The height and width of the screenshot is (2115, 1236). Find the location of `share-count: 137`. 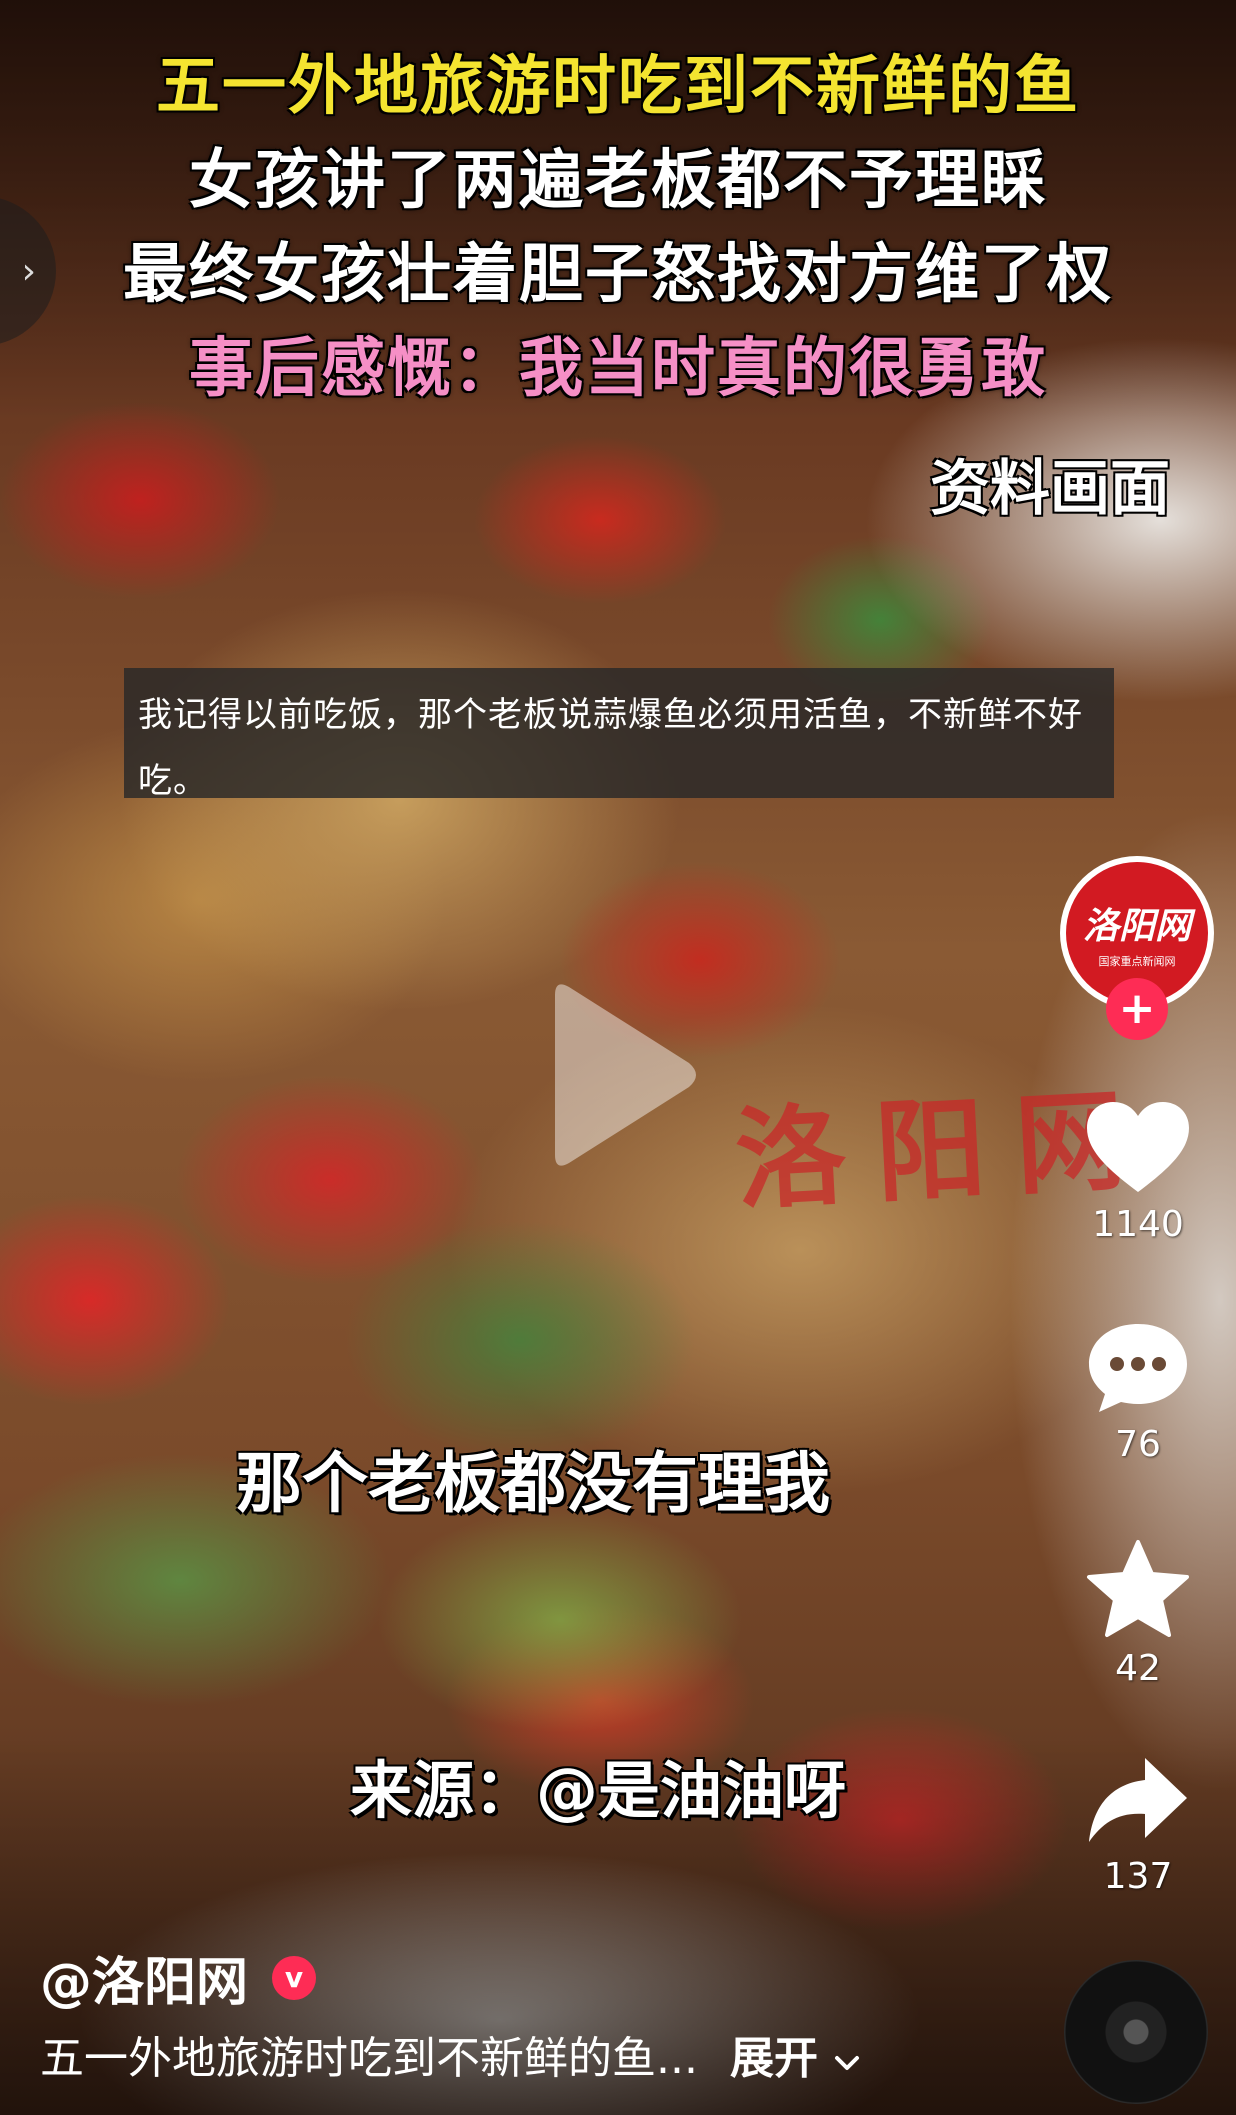

share-count: 137 is located at coordinates (1138, 1876).